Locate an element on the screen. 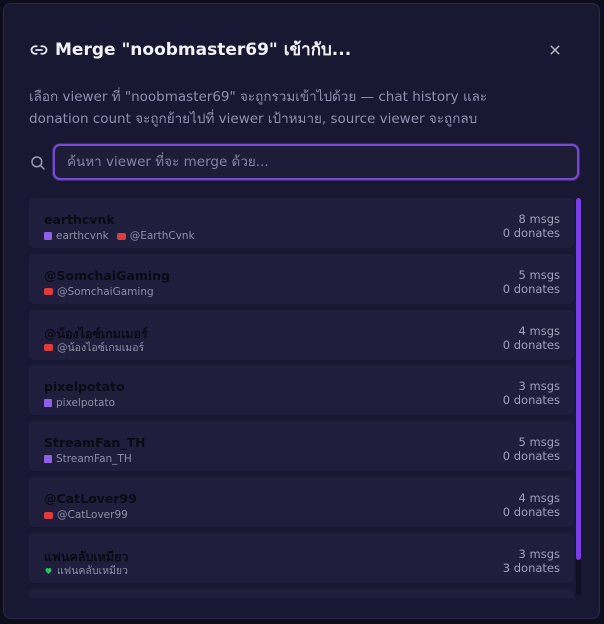 The height and width of the screenshot is (624, 604). scrollbar is located at coordinates (578, 397).